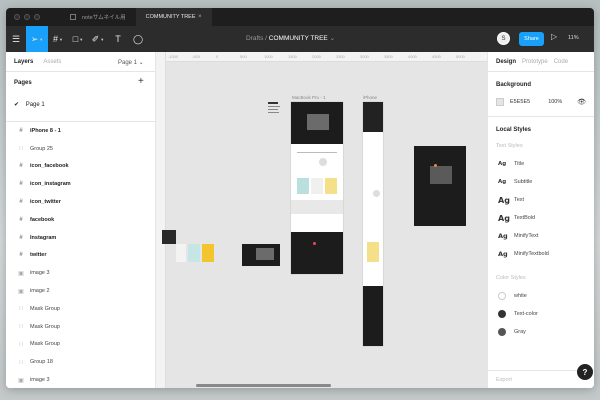  I want to click on frame-tool: # ▼, so click(58, 39).